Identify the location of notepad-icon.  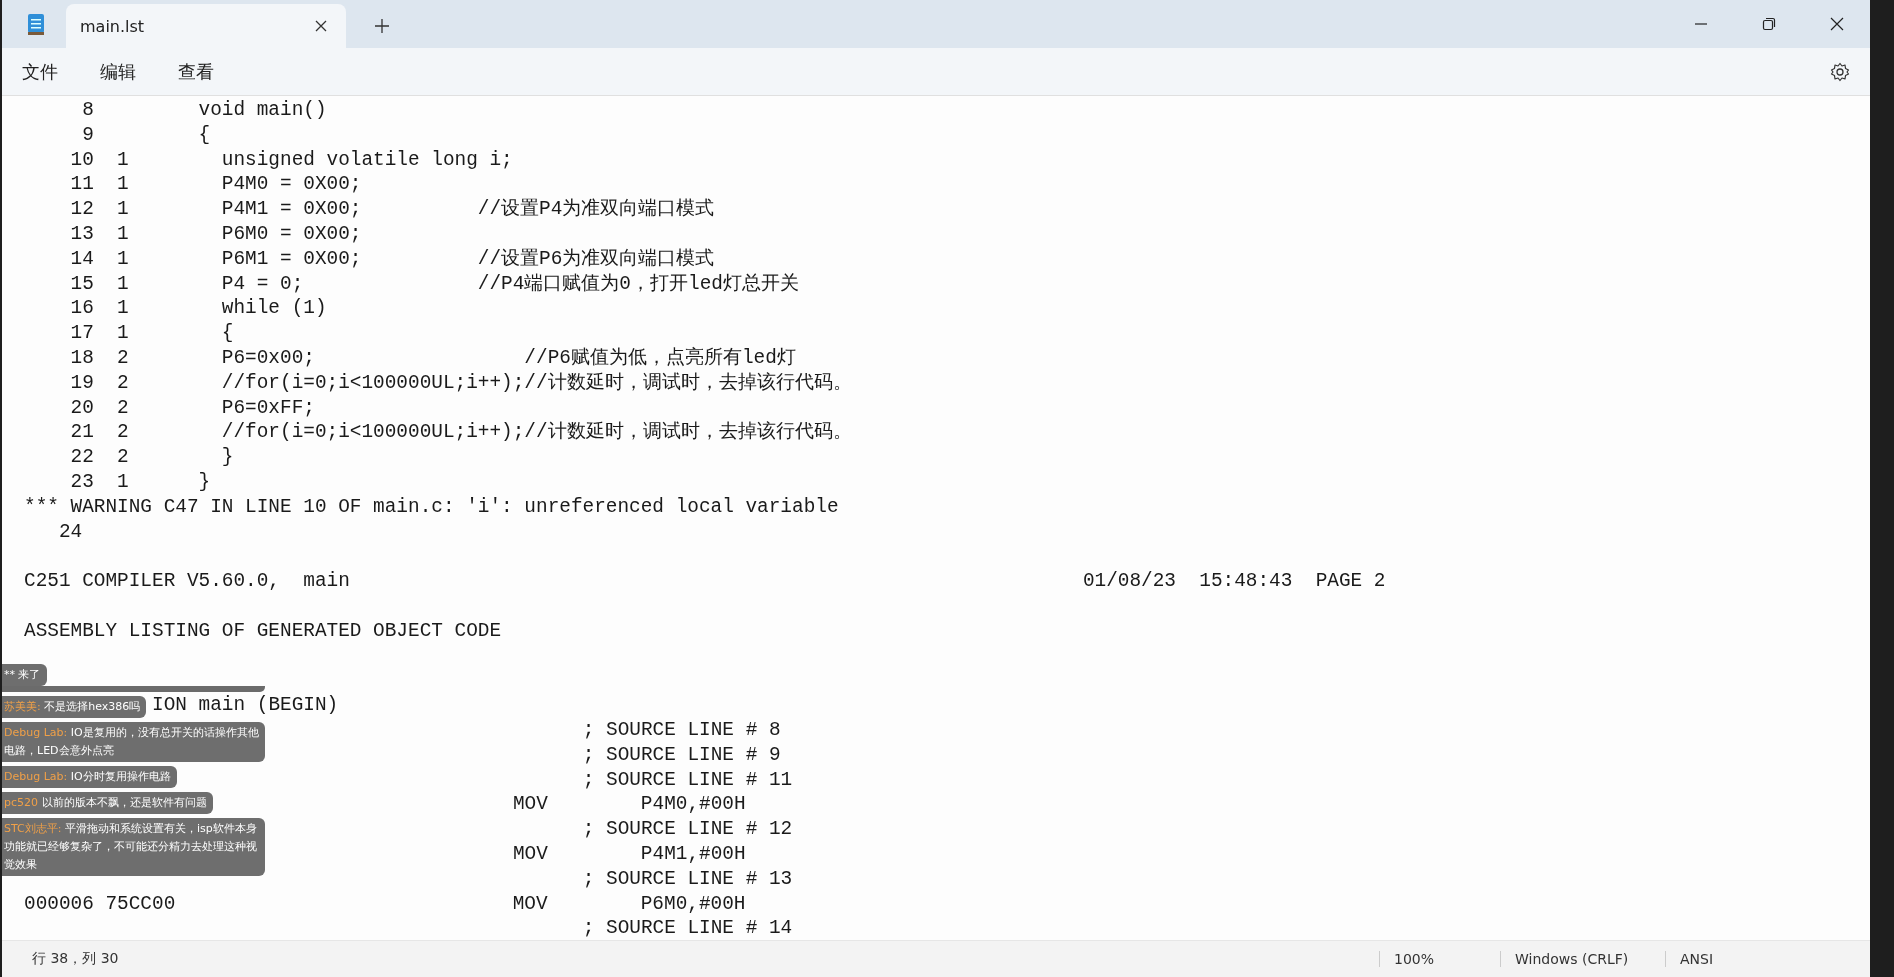
(36, 24).